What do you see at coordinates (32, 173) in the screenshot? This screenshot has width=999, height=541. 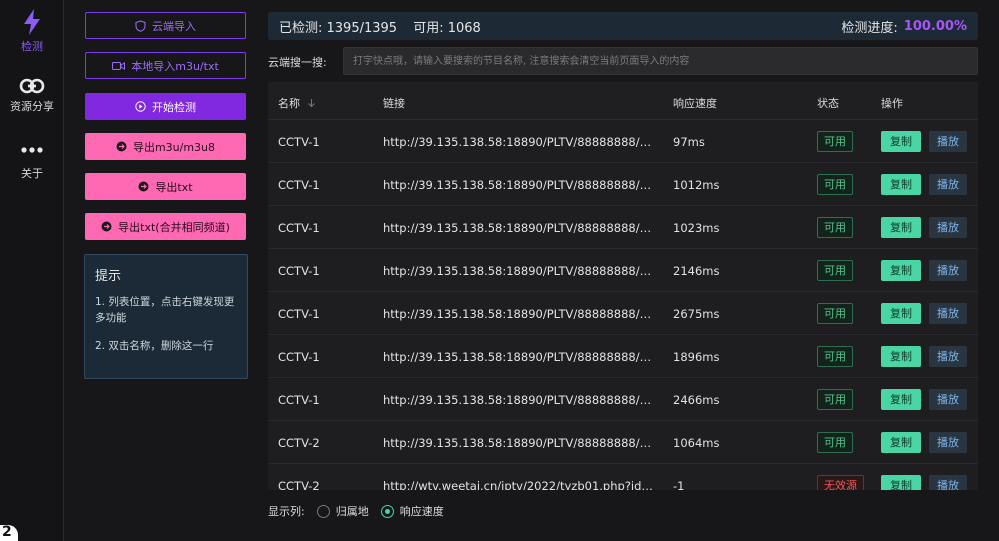 I see `nav-label-about: 关于` at bounding box center [32, 173].